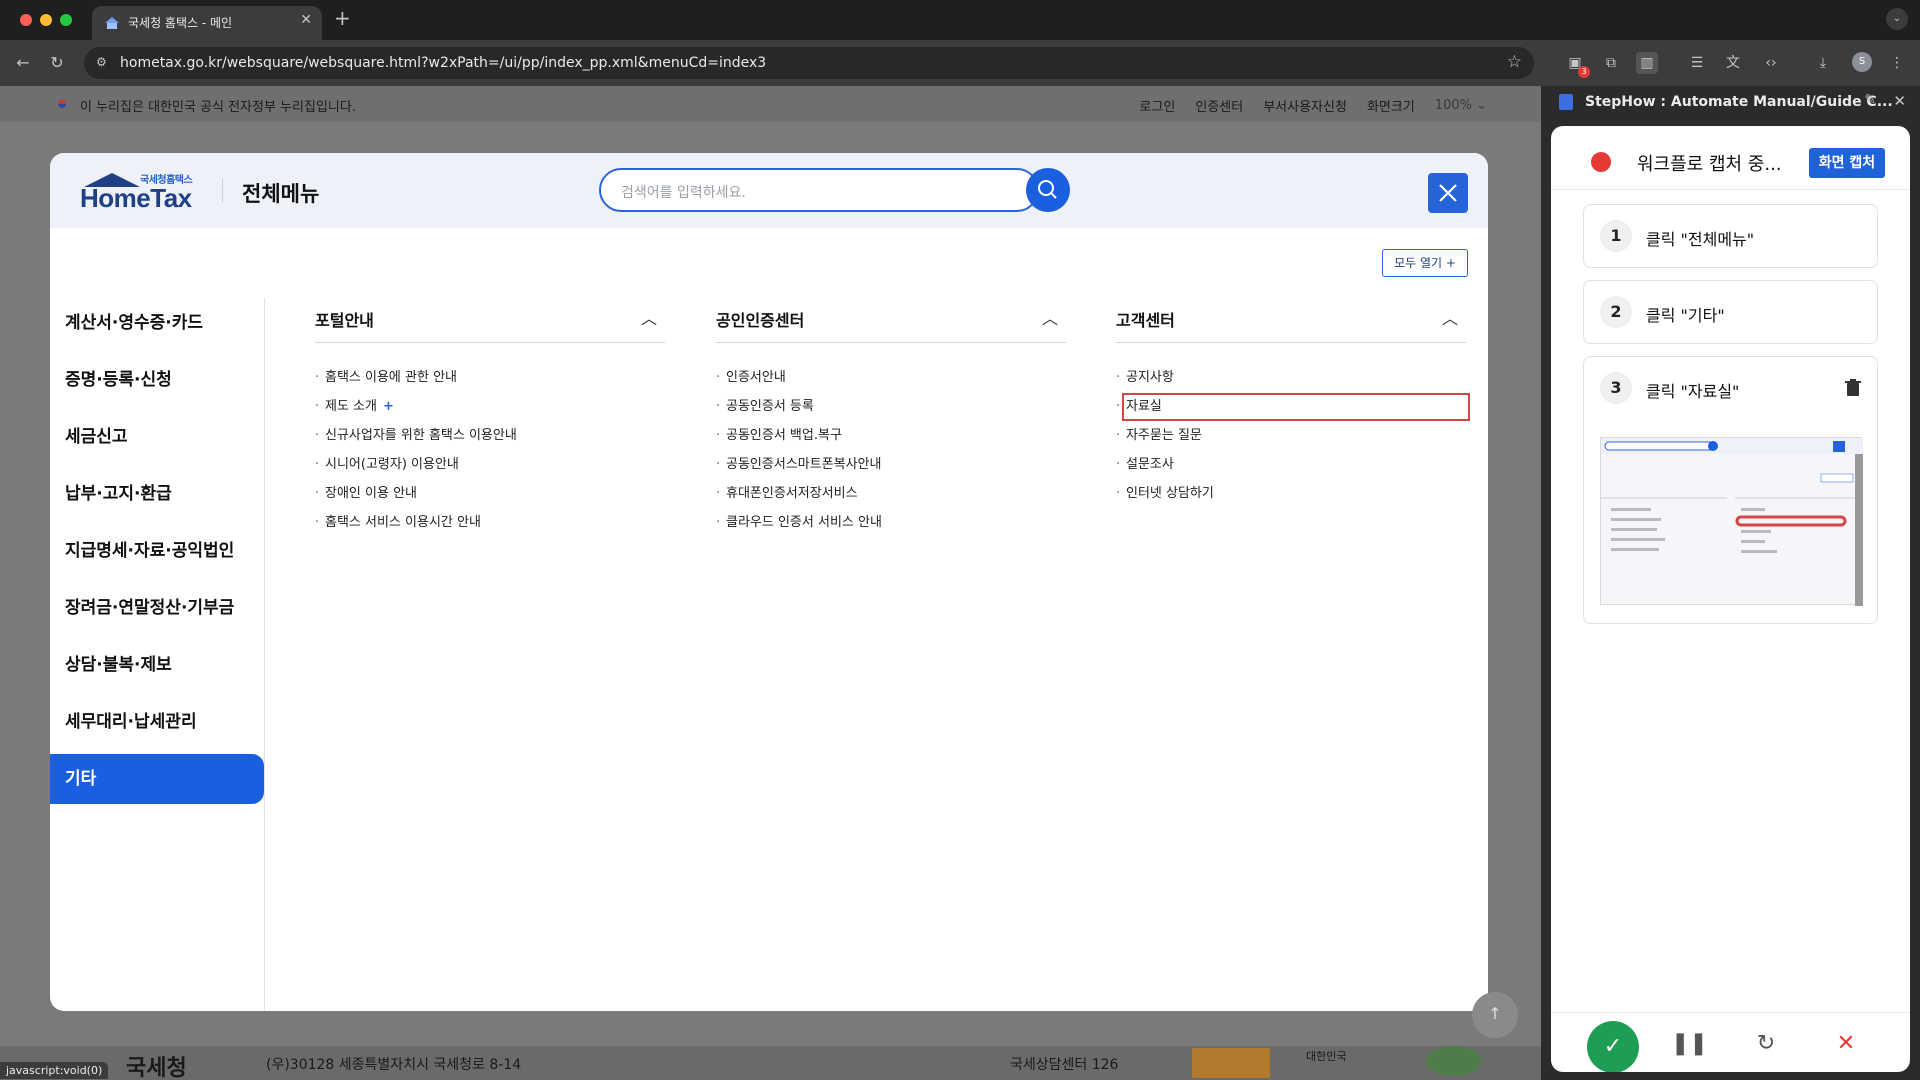  I want to click on nav-item-incentives: 장려금·연말정산·기부금, so click(157, 608).